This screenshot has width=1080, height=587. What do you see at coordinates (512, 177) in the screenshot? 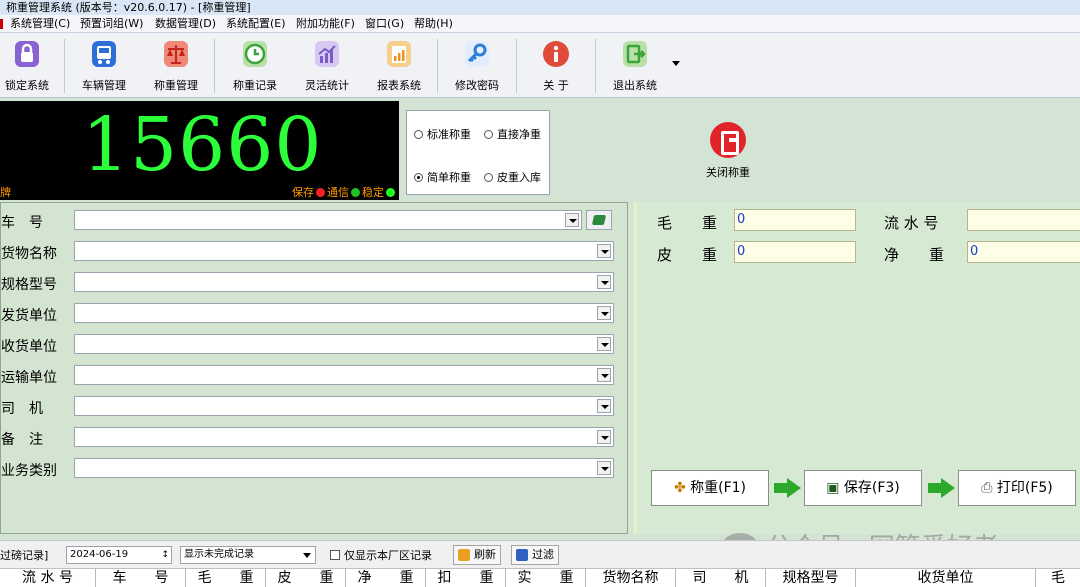
I see `mode-tare-store-radio: 皮重入库` at bounding box center [512, 177].